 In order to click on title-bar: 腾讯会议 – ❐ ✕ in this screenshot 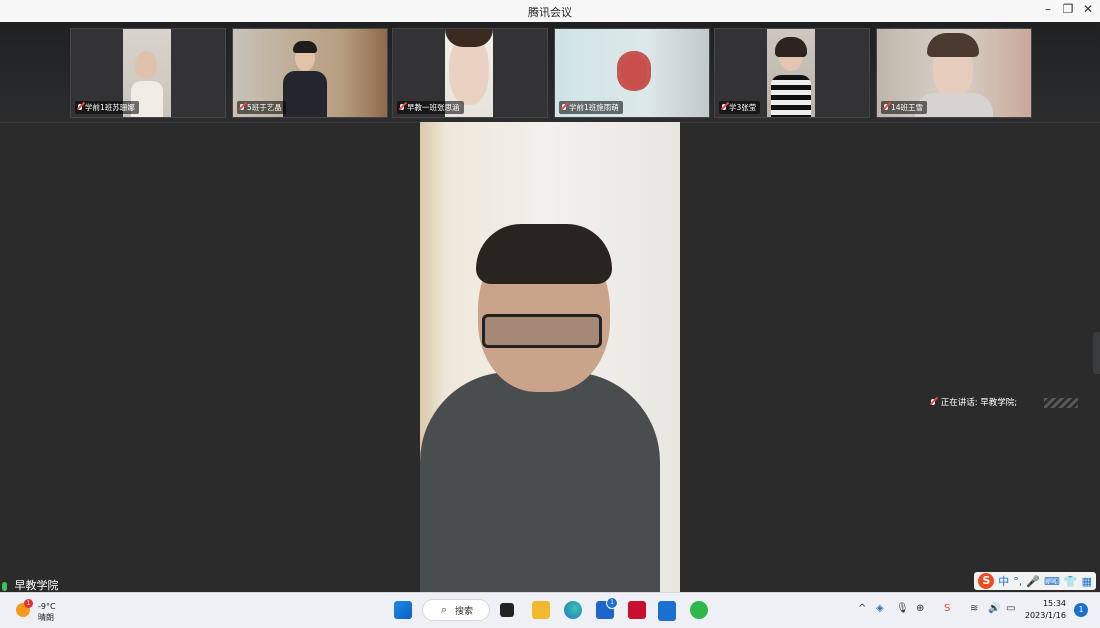, I will do `click(550, 11)`.